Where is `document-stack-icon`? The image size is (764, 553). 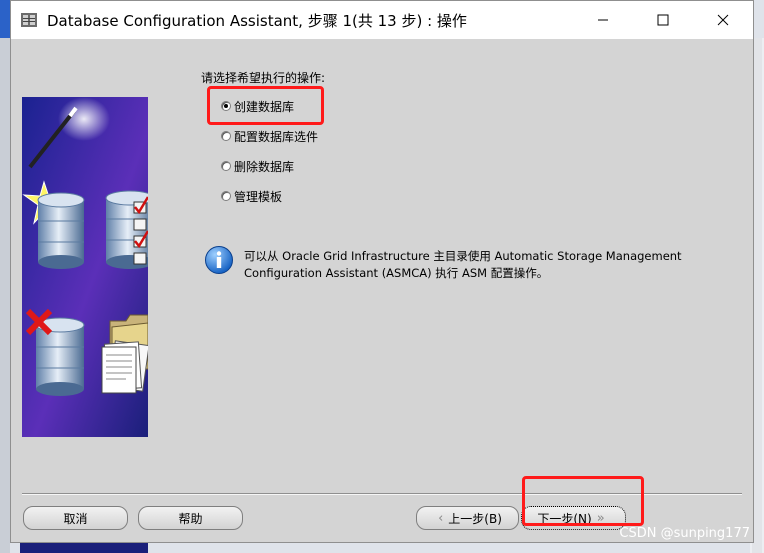 document-stack-icon is located at coordinates (124, 367).